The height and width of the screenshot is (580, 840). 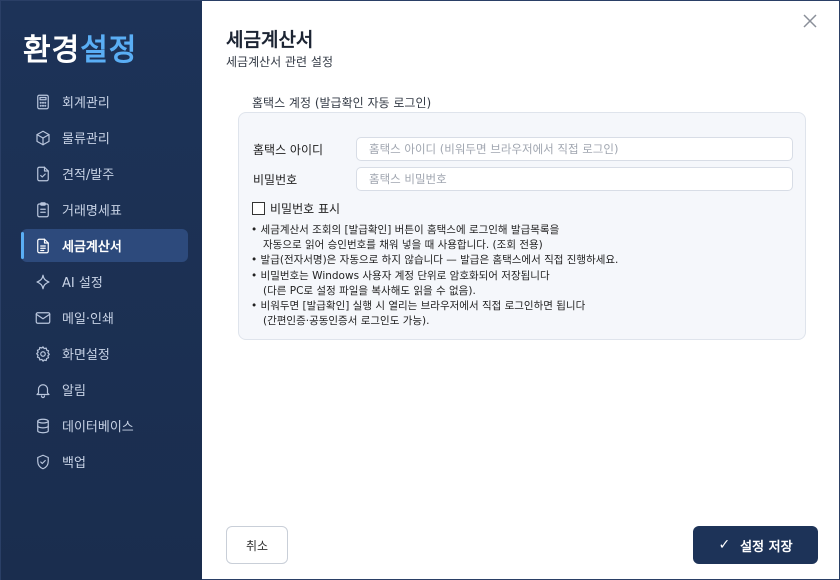 I want to click on sidebar-item-label: 거래명세표, so click(x=92, y=211).